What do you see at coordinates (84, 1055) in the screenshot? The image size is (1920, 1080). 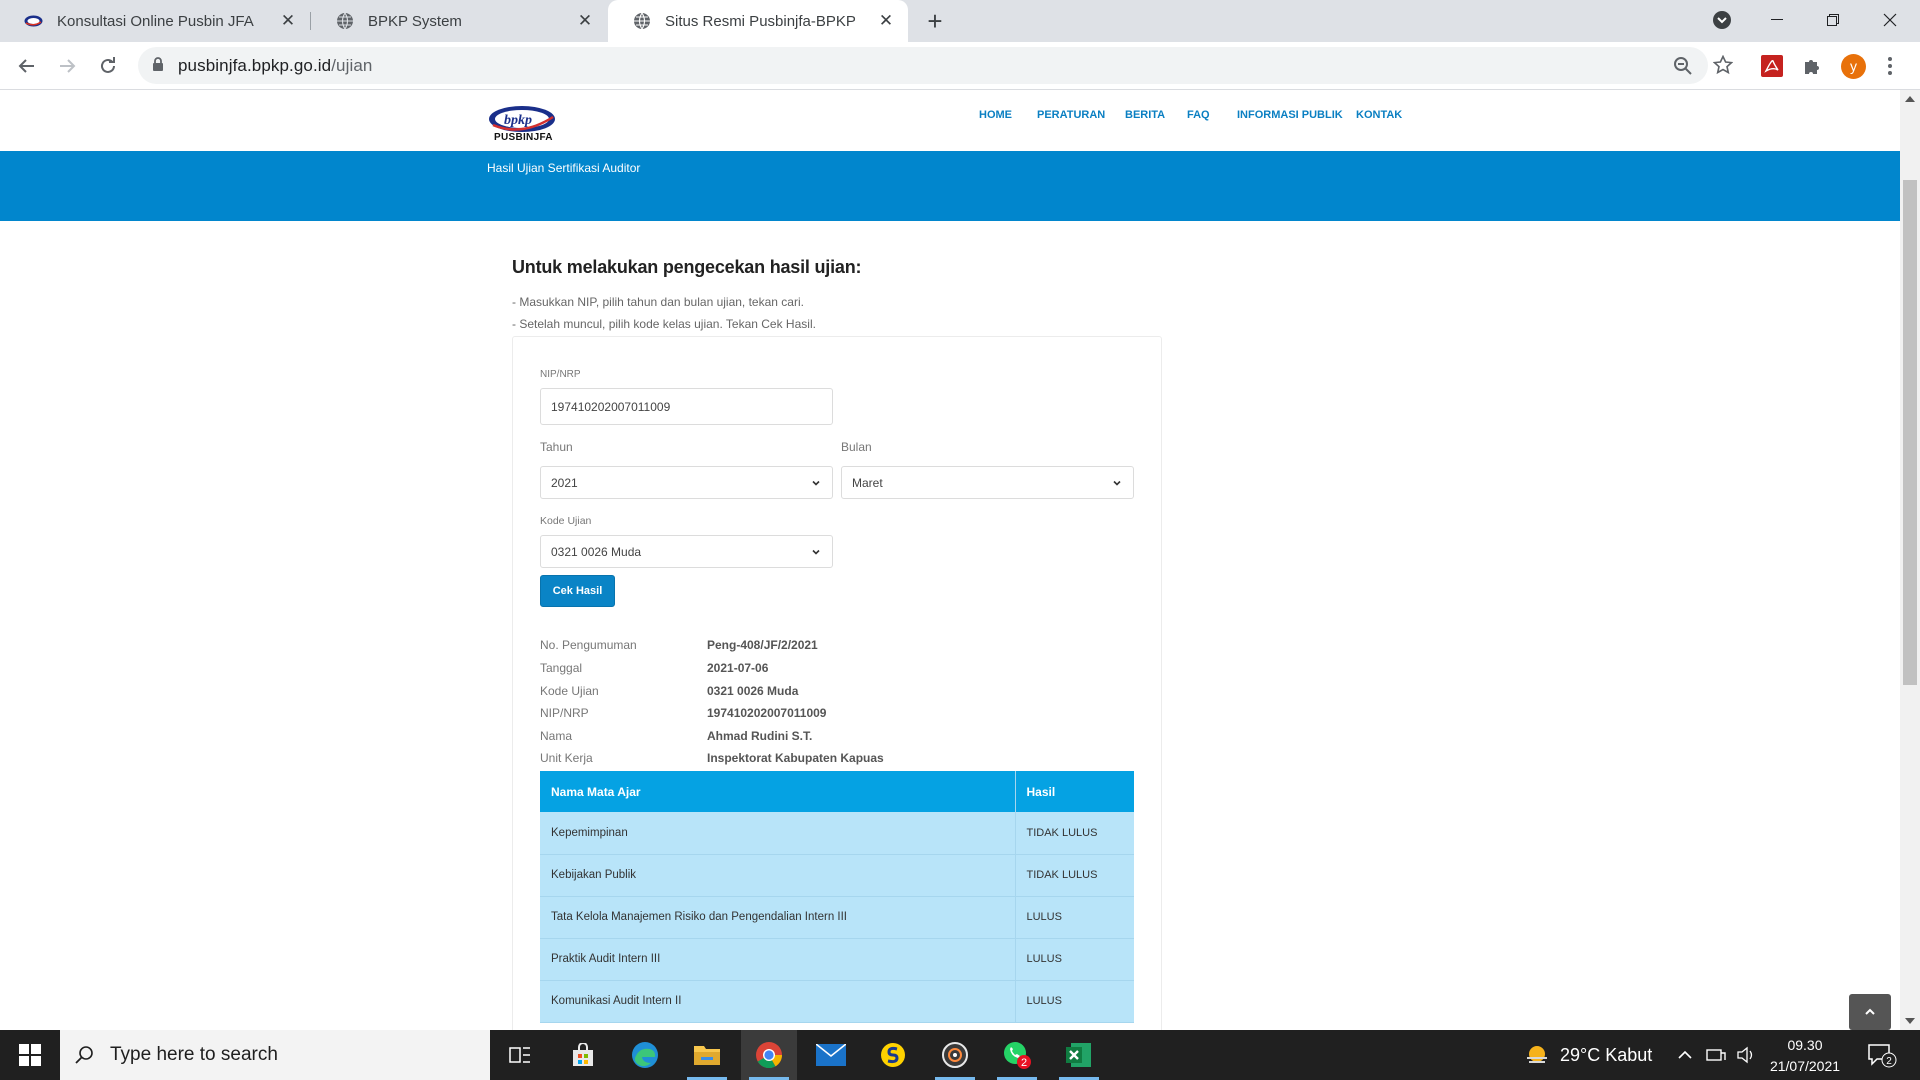 I see `search-icon` at bounding box center [84, 1055].